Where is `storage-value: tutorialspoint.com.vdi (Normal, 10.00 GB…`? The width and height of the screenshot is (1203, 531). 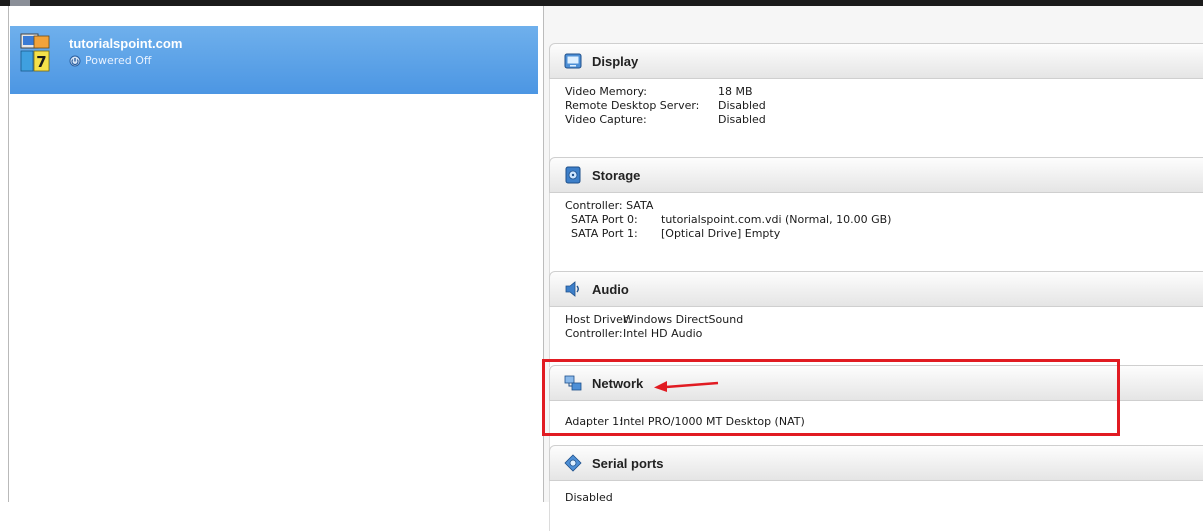 storage-value: tutorialspoint.com.vdi (Normal, 10.00 GB… is located at coordinates (776, 219).